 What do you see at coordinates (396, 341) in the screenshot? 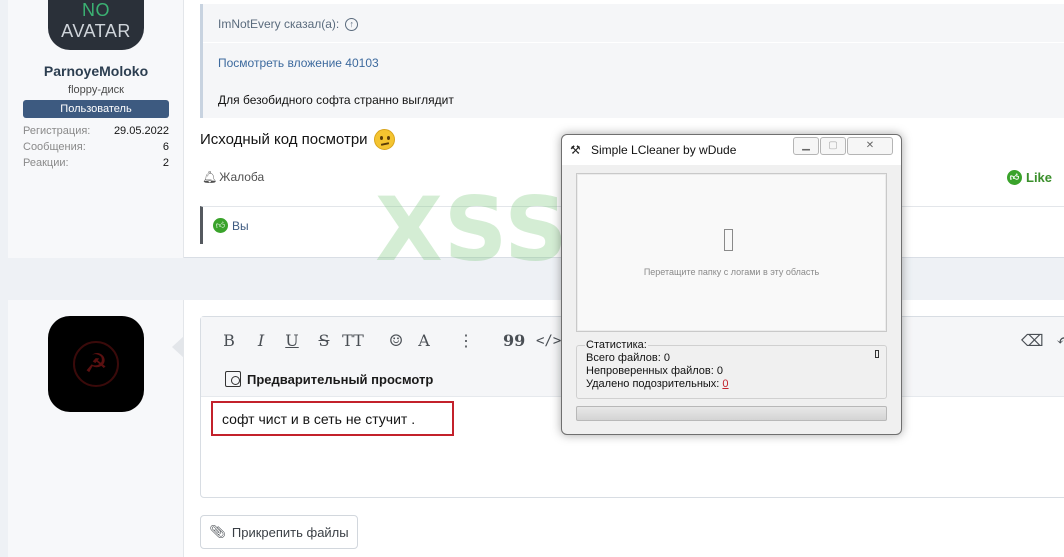
I see `palette-icon: ☺` at bounding box center [396, 341].